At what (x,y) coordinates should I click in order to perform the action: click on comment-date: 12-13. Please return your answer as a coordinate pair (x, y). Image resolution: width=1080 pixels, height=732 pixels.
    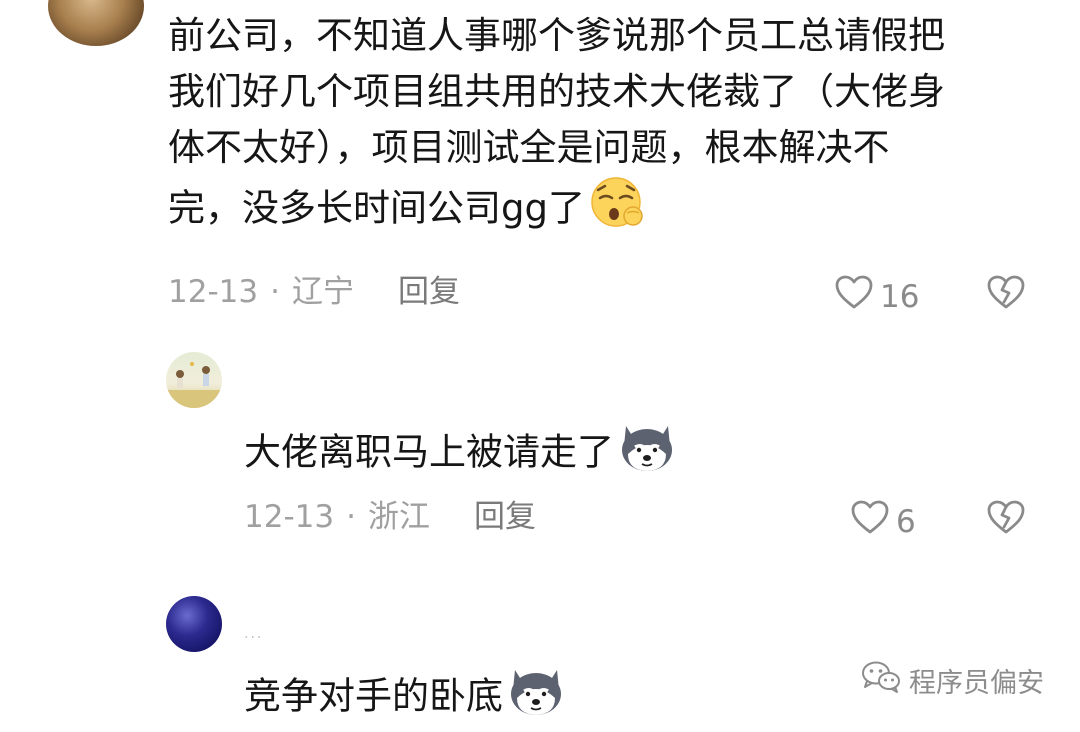
    Looking at the image, I should click on (213, 292).